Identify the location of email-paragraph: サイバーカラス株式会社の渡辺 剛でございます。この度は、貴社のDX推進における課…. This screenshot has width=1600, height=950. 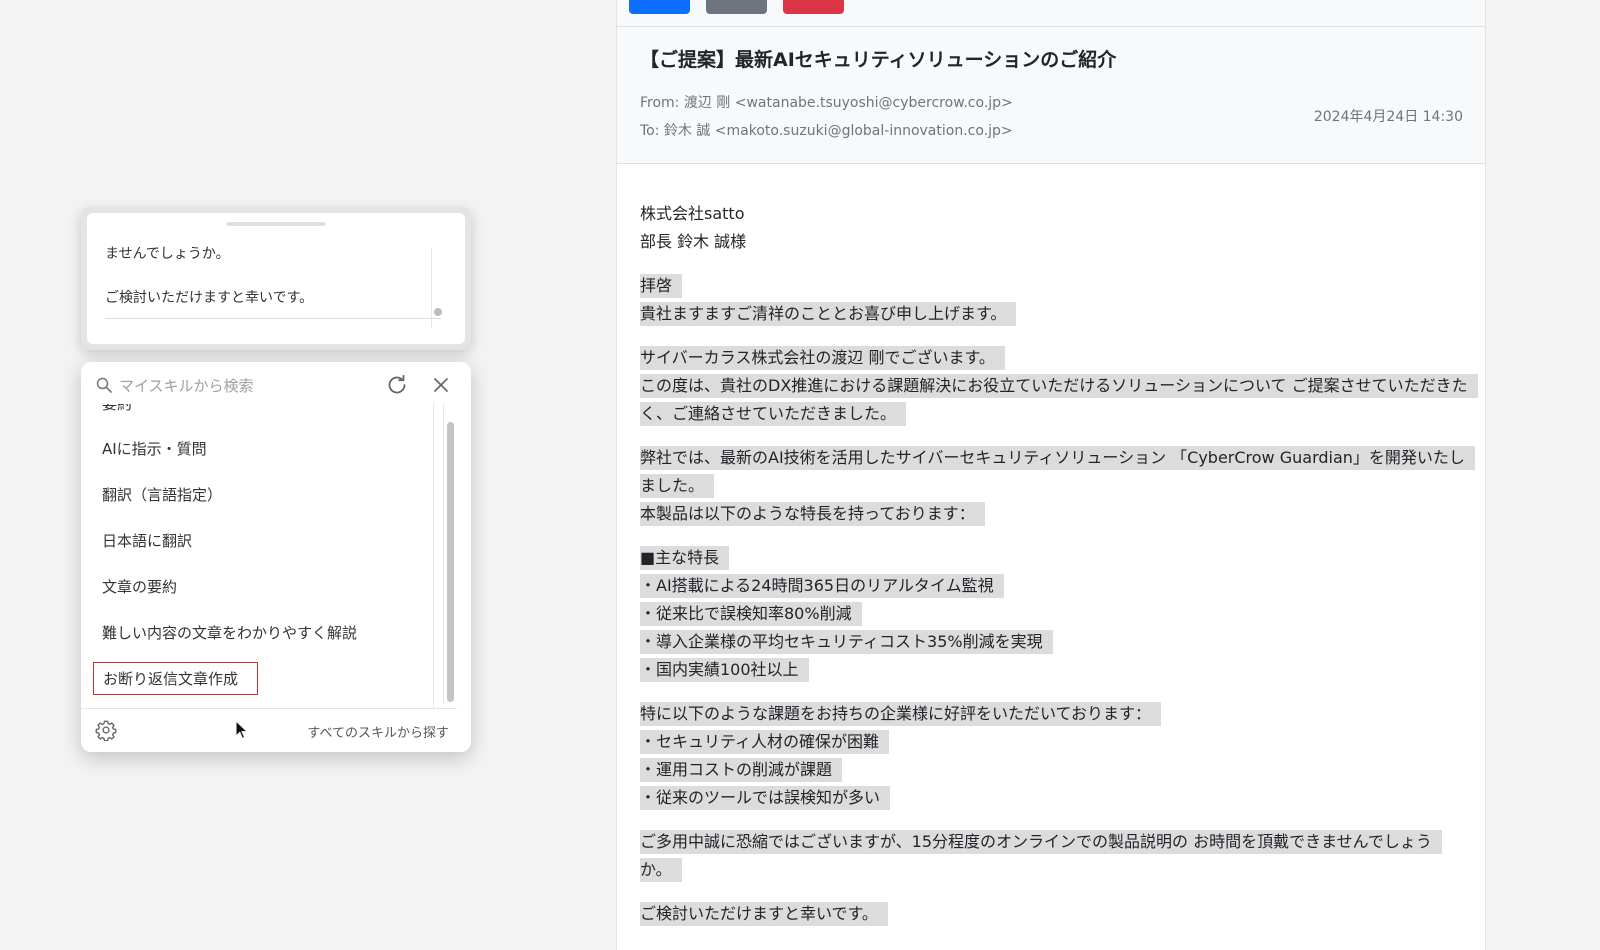
(1059, 386).